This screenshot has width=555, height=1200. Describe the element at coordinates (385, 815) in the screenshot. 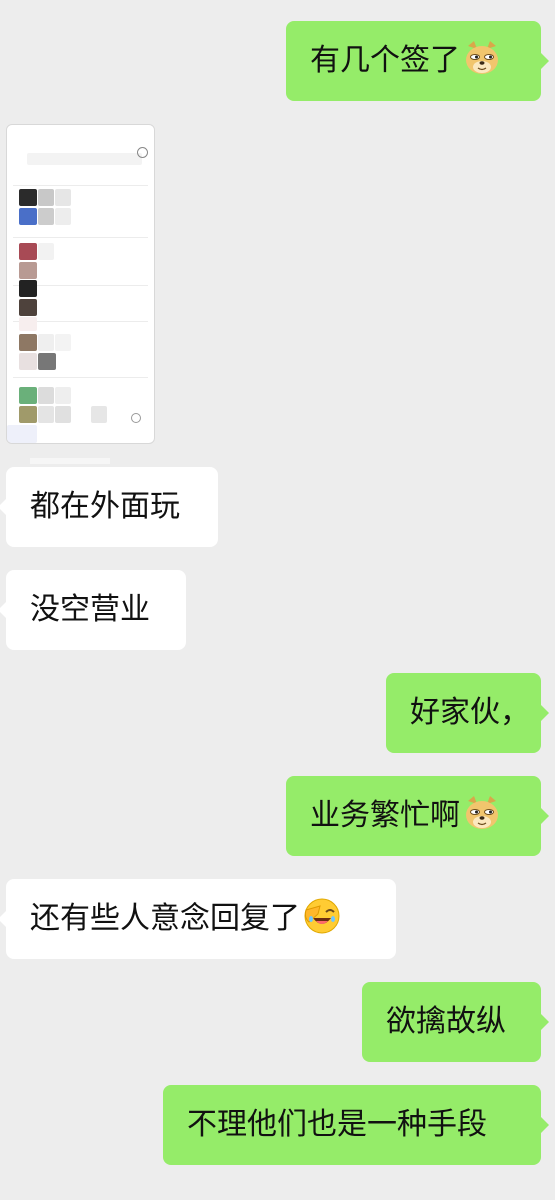

I see `message-text: 业务繁忙啊` at that location.